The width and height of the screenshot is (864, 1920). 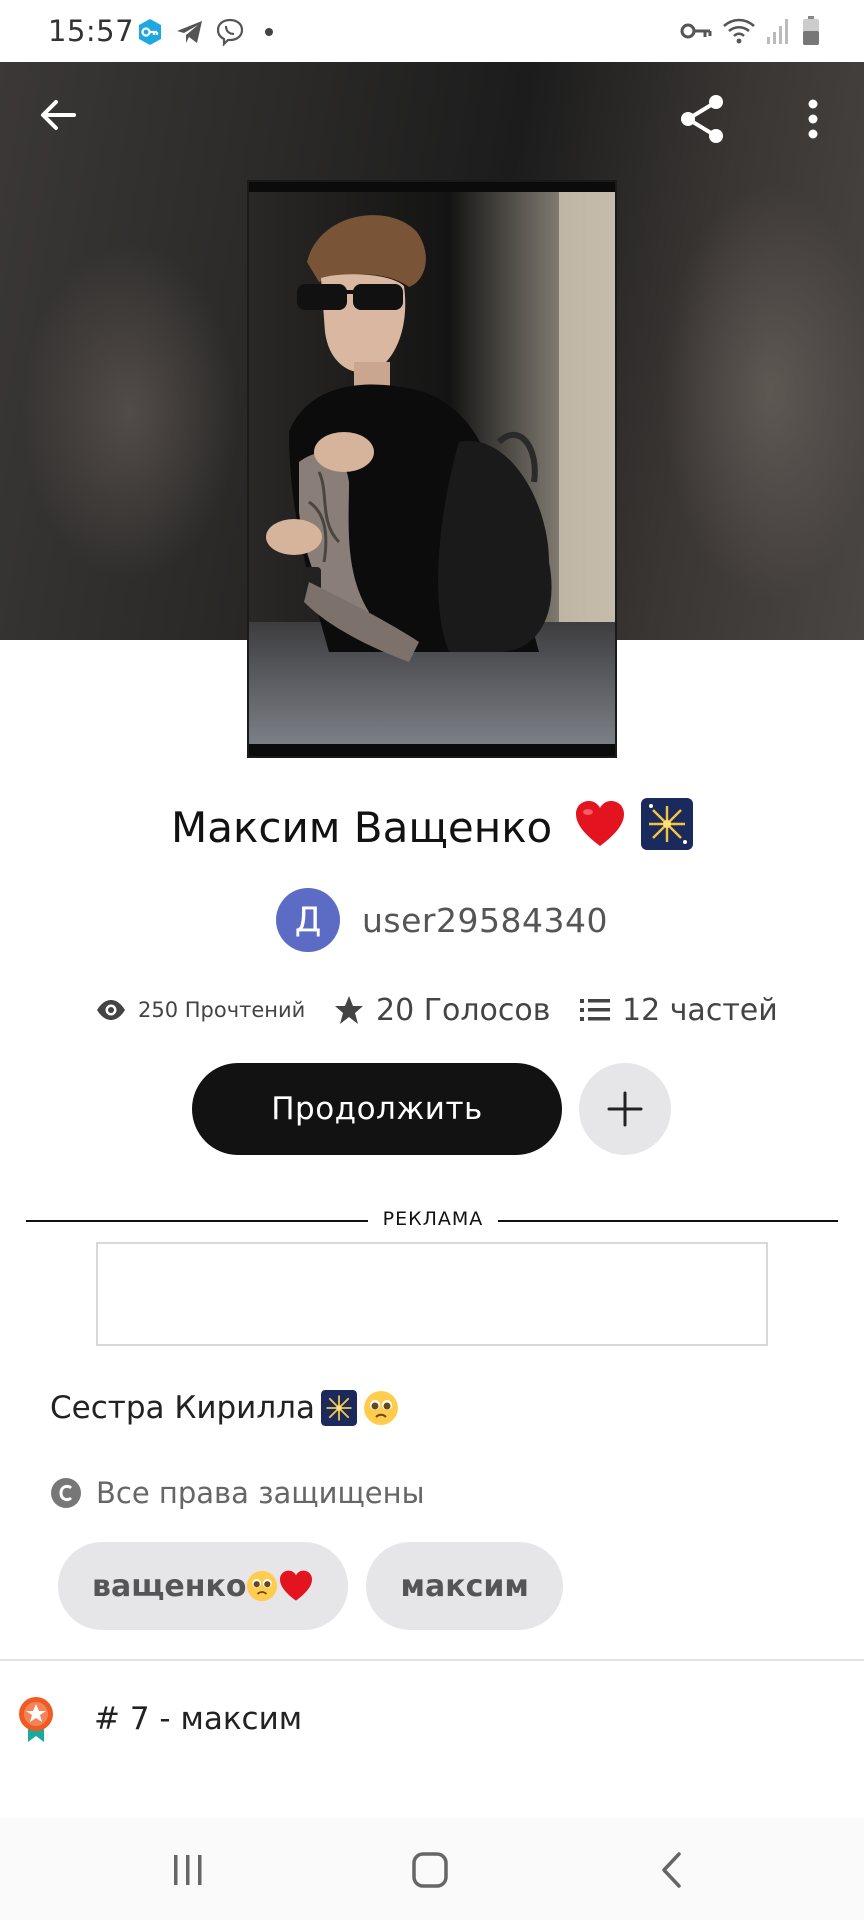 I want to click on story-stats: 250 Прочтений 20 Голосов 12 частей, so click(x=432, y=1010).